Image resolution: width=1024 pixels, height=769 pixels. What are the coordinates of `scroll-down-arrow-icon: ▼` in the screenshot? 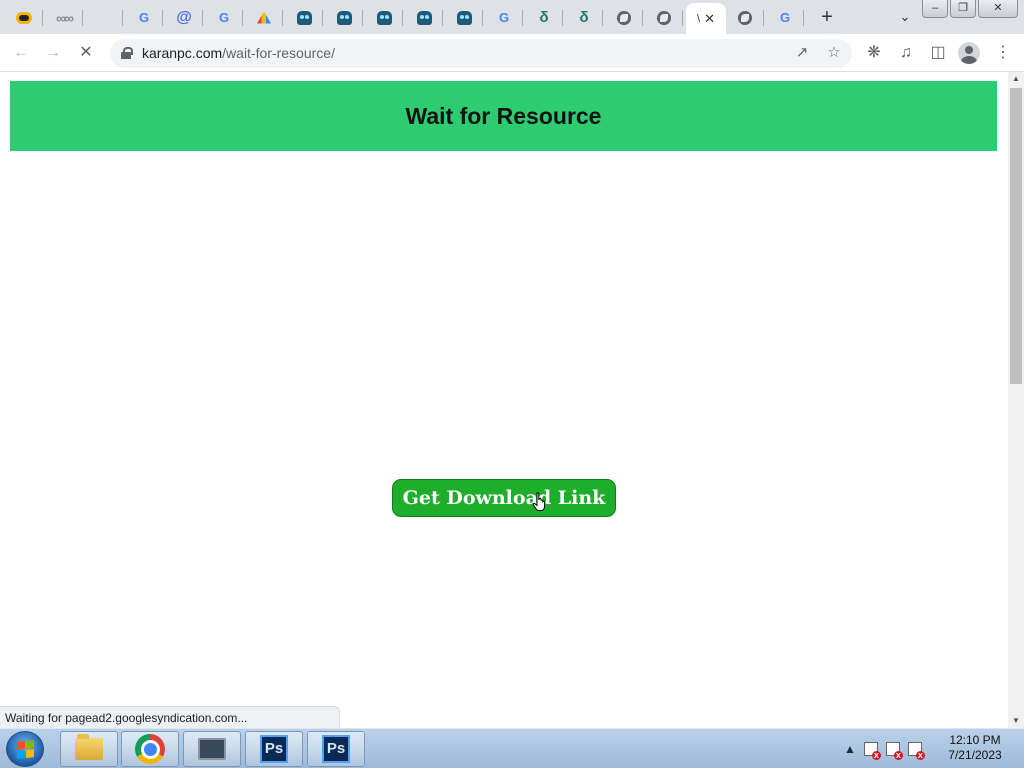 It's located at (1016, 721).